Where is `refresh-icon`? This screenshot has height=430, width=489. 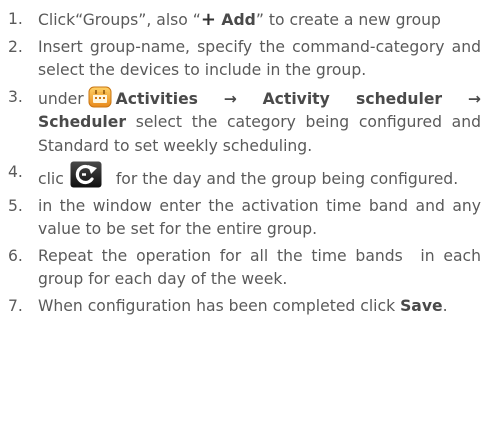 refresh-icon is located at coordinates (86, 174).